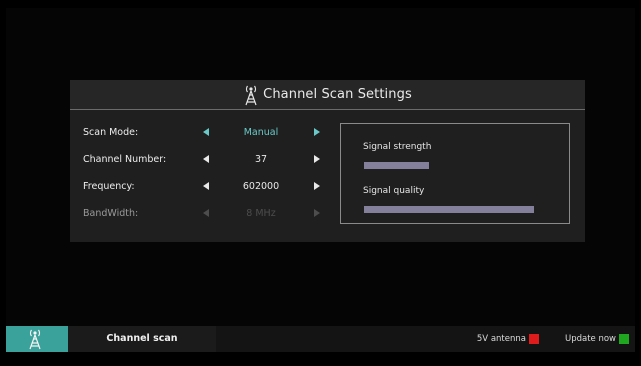  What do you see at coordinates (261, 213) in the screenshot?
I see `bandwidth-value: 8 MHz` at bounding box center [261, 213].